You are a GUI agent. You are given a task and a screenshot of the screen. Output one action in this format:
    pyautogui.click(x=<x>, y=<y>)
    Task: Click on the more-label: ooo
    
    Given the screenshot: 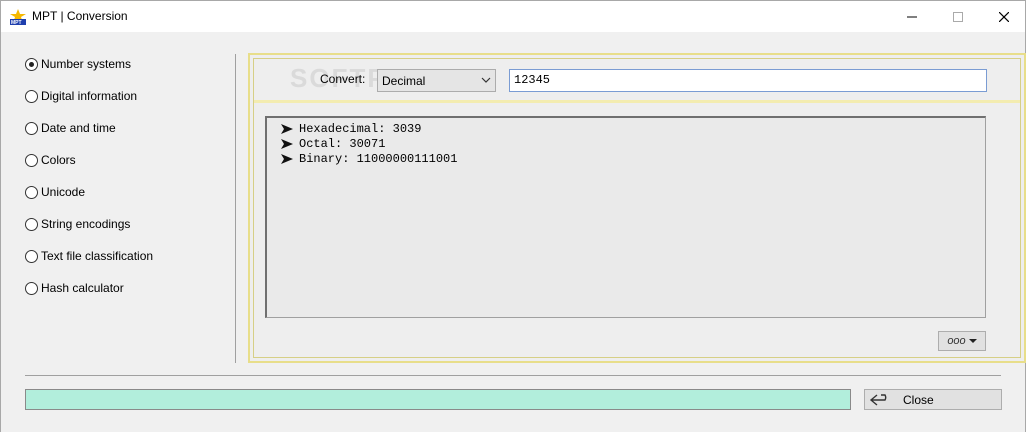 What is the action you would take?
    pyautogui.click(x=956, y=341)
    